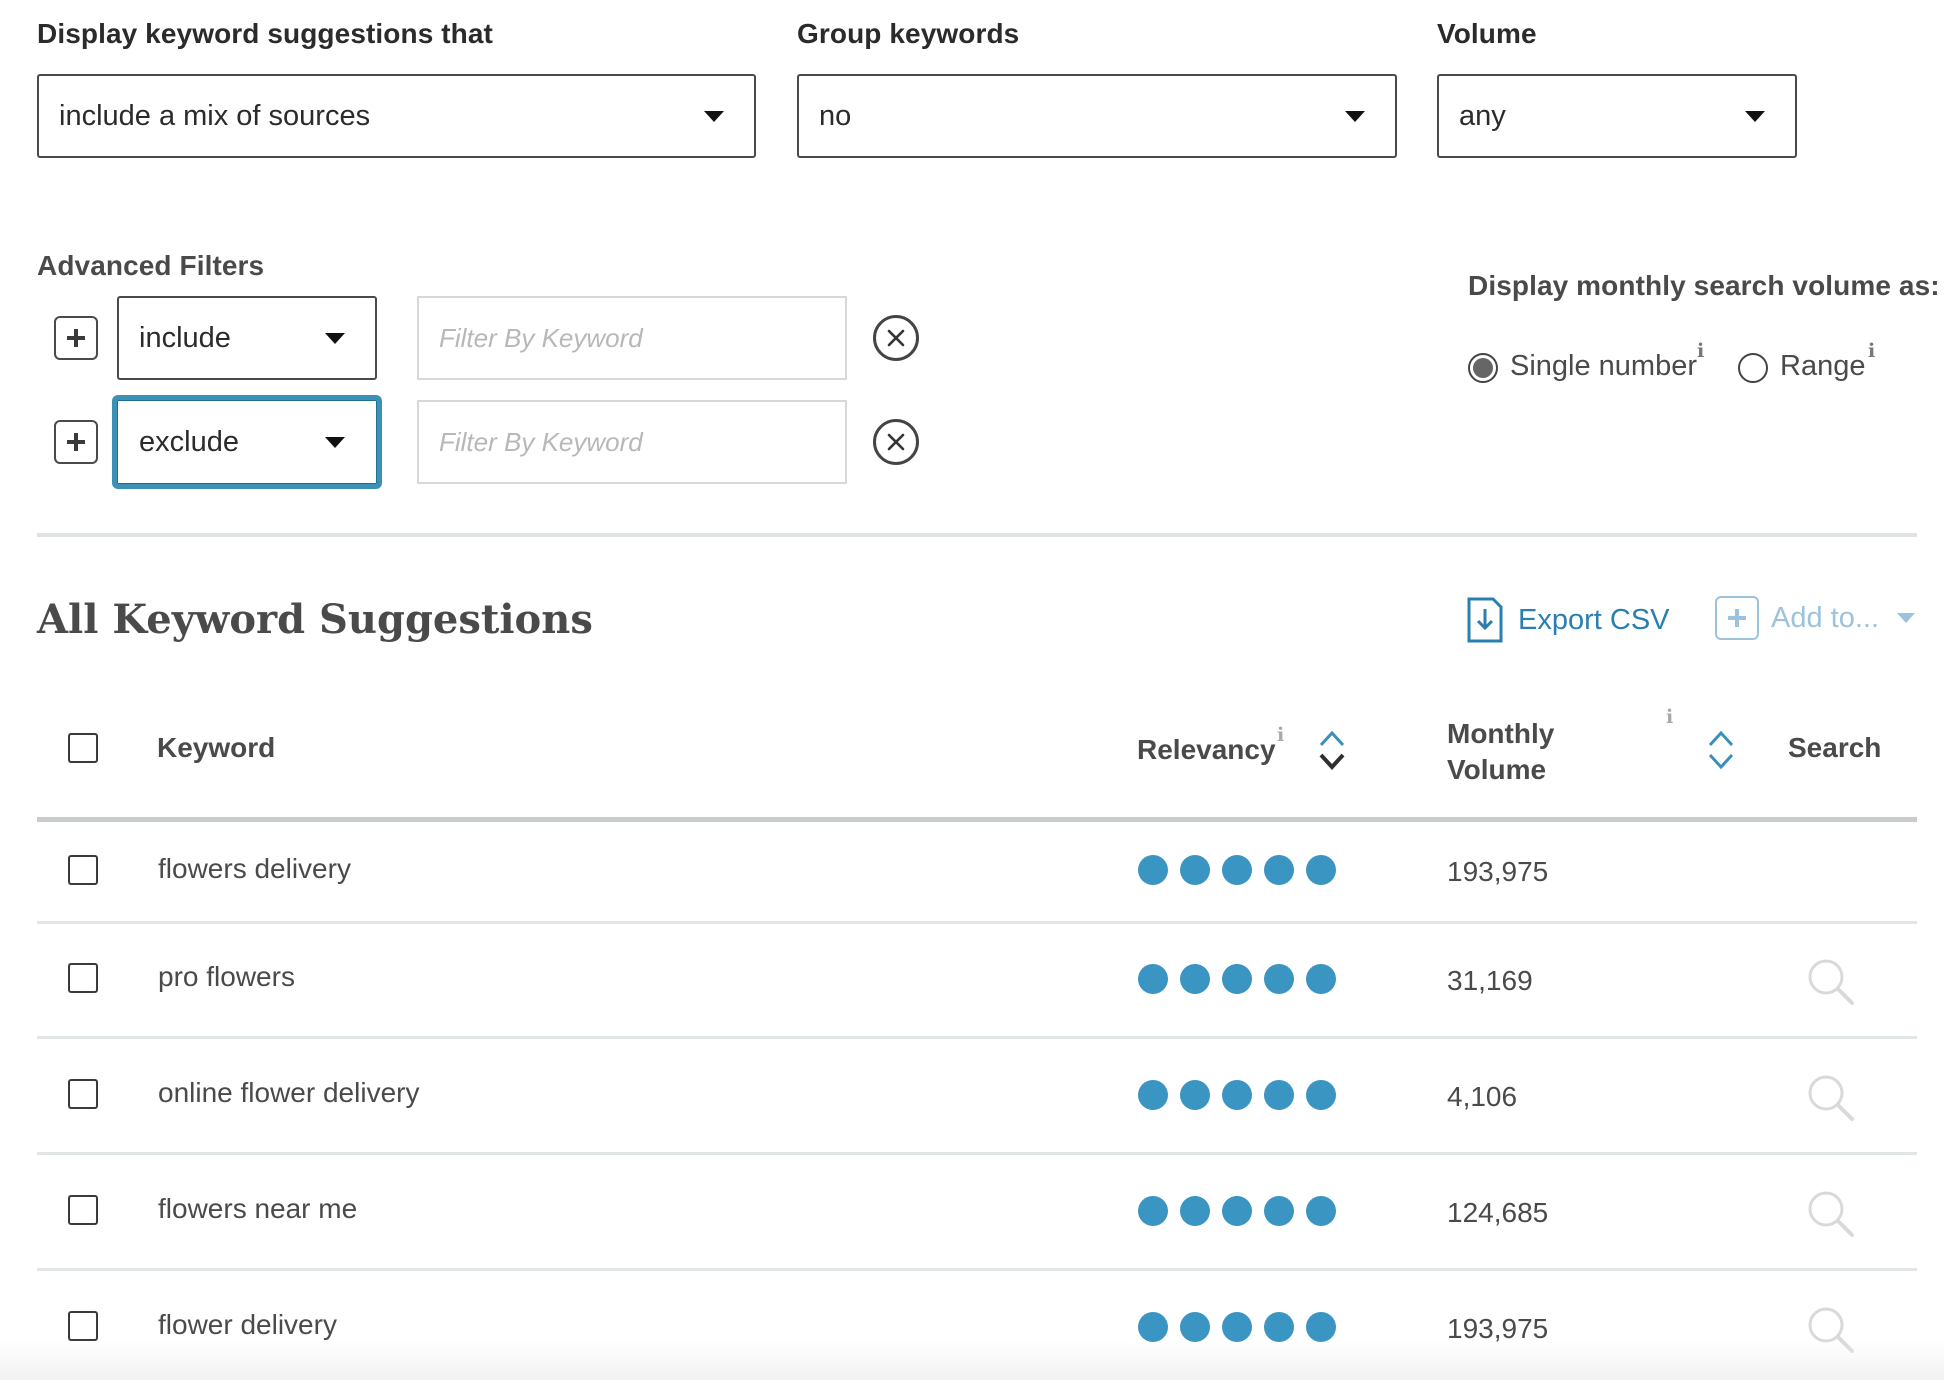 The width and height of the screenshot is (1944, 1380). I want to click on section-title: All Keyword Suggestions, so click(315, 619).